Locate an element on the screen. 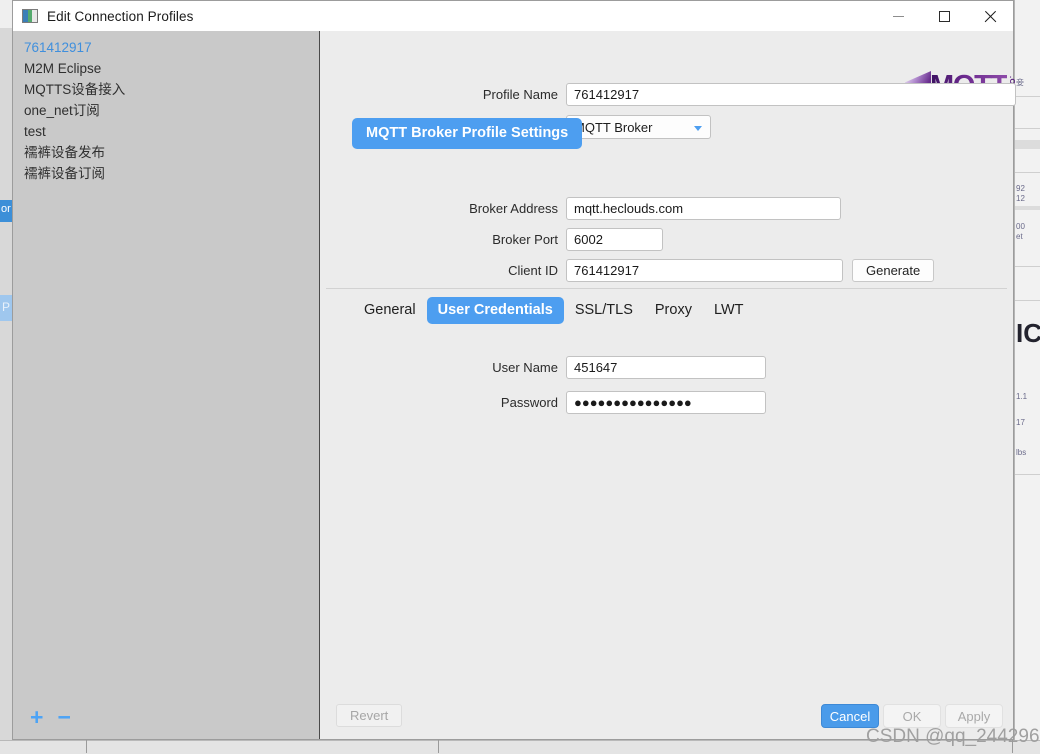 Image resolution: width=1040 pixels, height=754 pixels. bg-frag-5: 17 is located at coordinates (1020, 422).